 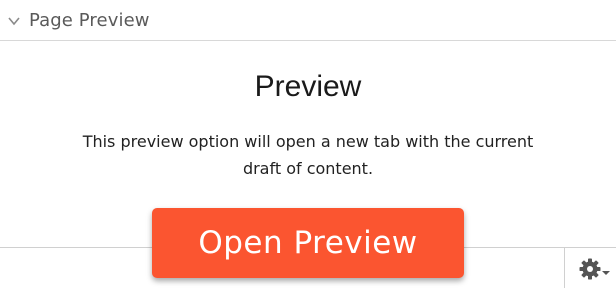 I want to click on panel-title: Page Preview, so click(x=89, y=20).